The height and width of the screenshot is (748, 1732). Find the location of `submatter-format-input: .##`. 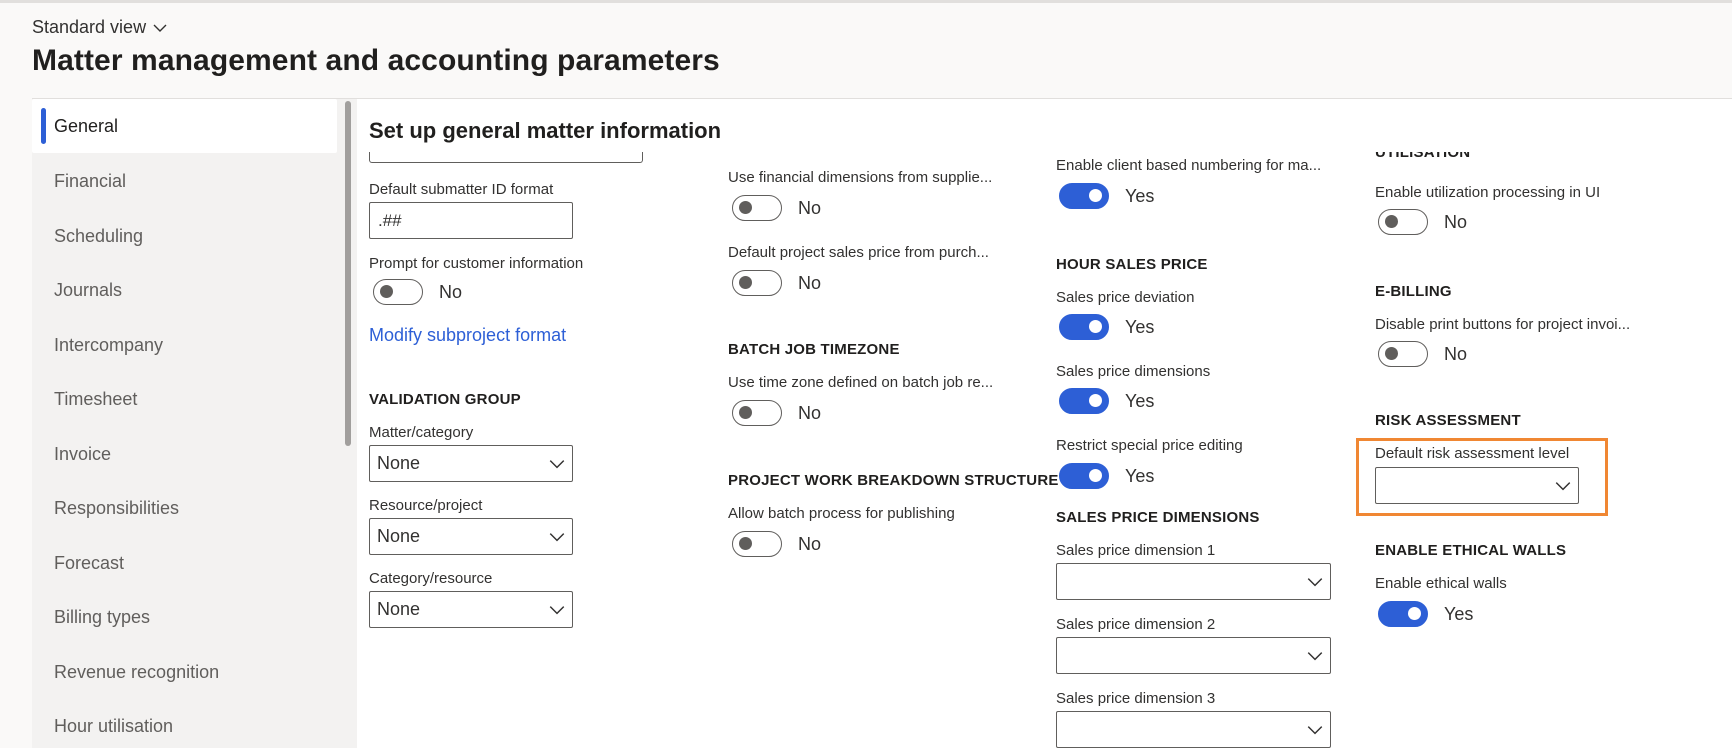

submatter-format-input: .## is located at coordinates (471, 220).